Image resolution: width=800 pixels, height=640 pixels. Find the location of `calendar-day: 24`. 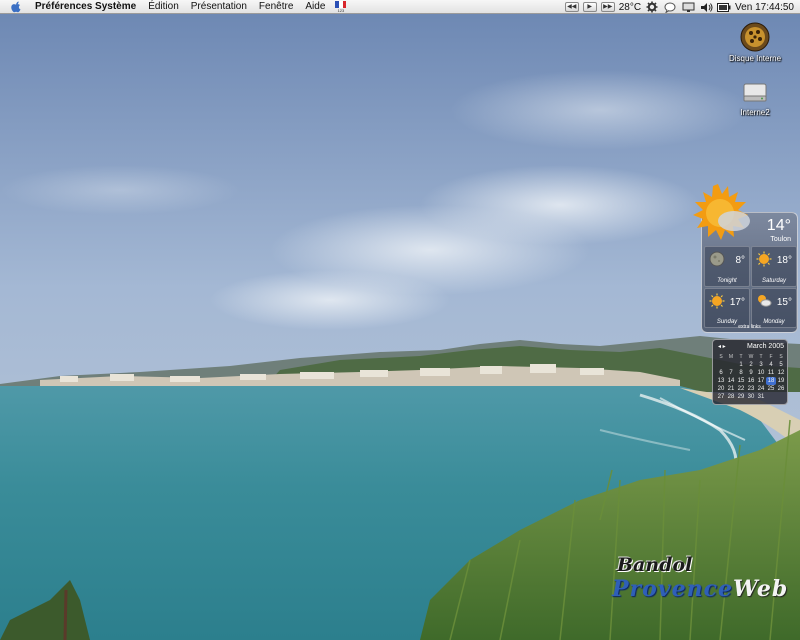

calendar-day: 24 is located at coordinates (761, 389).